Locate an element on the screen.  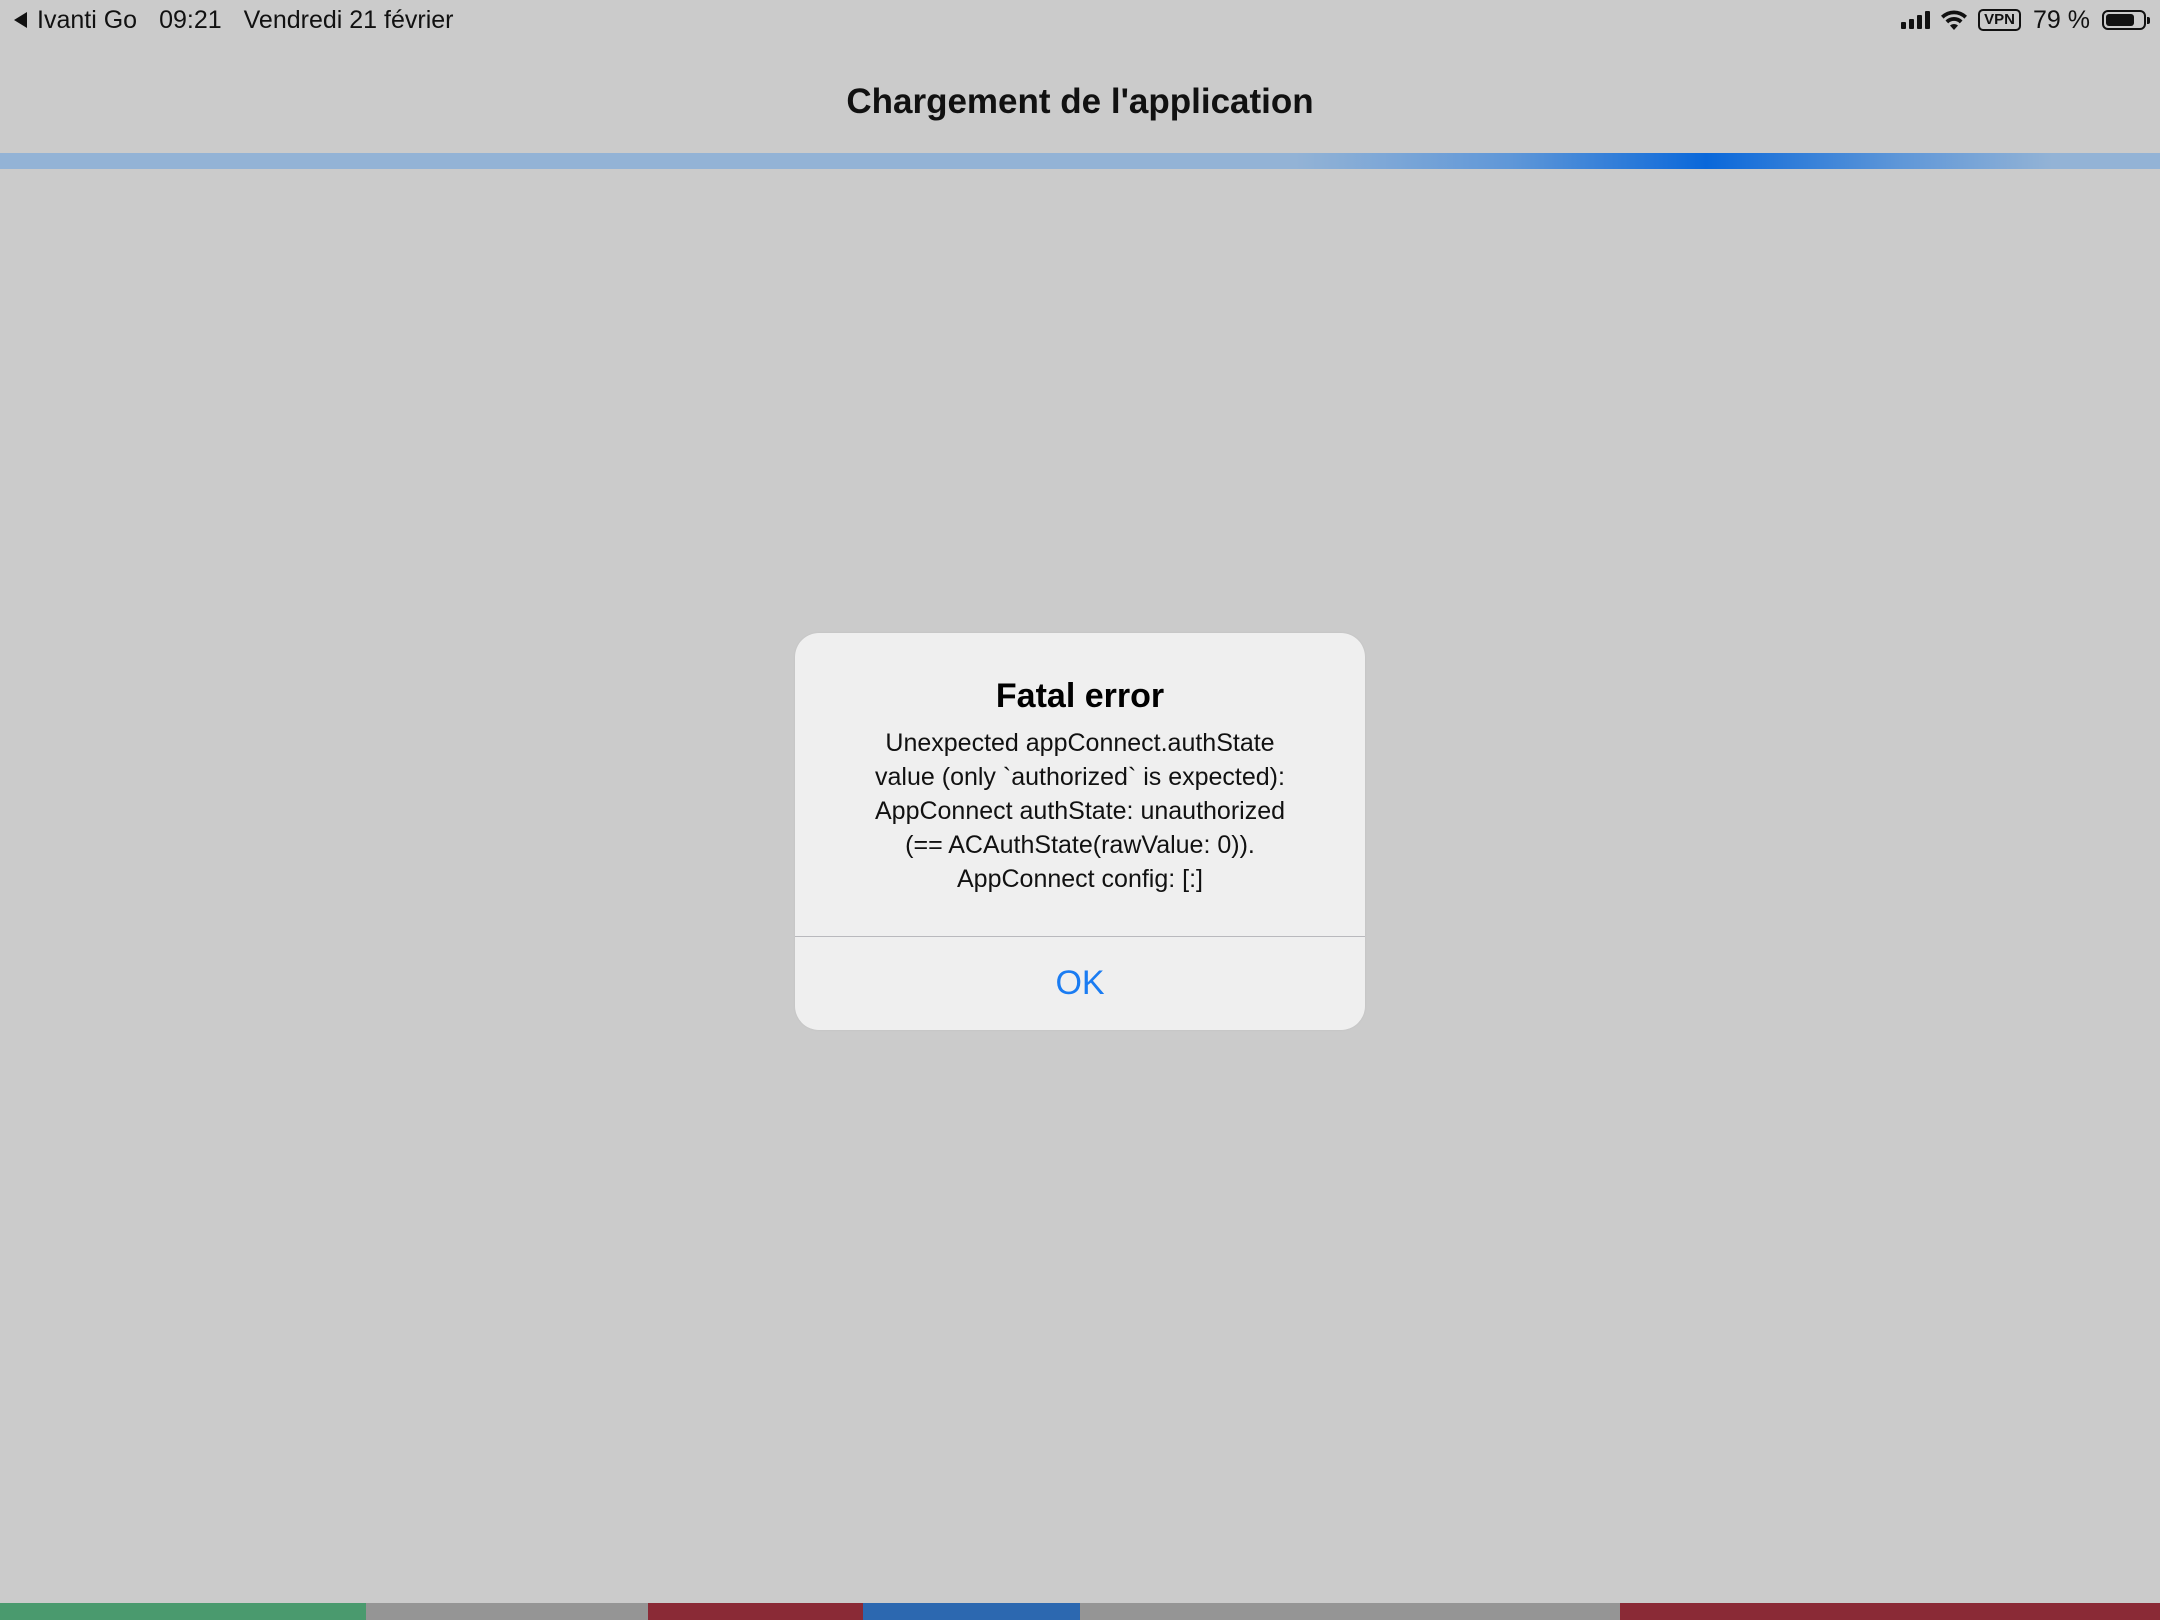
back-to-app-button: Ivanti Go is located at coordinates (86, 20).